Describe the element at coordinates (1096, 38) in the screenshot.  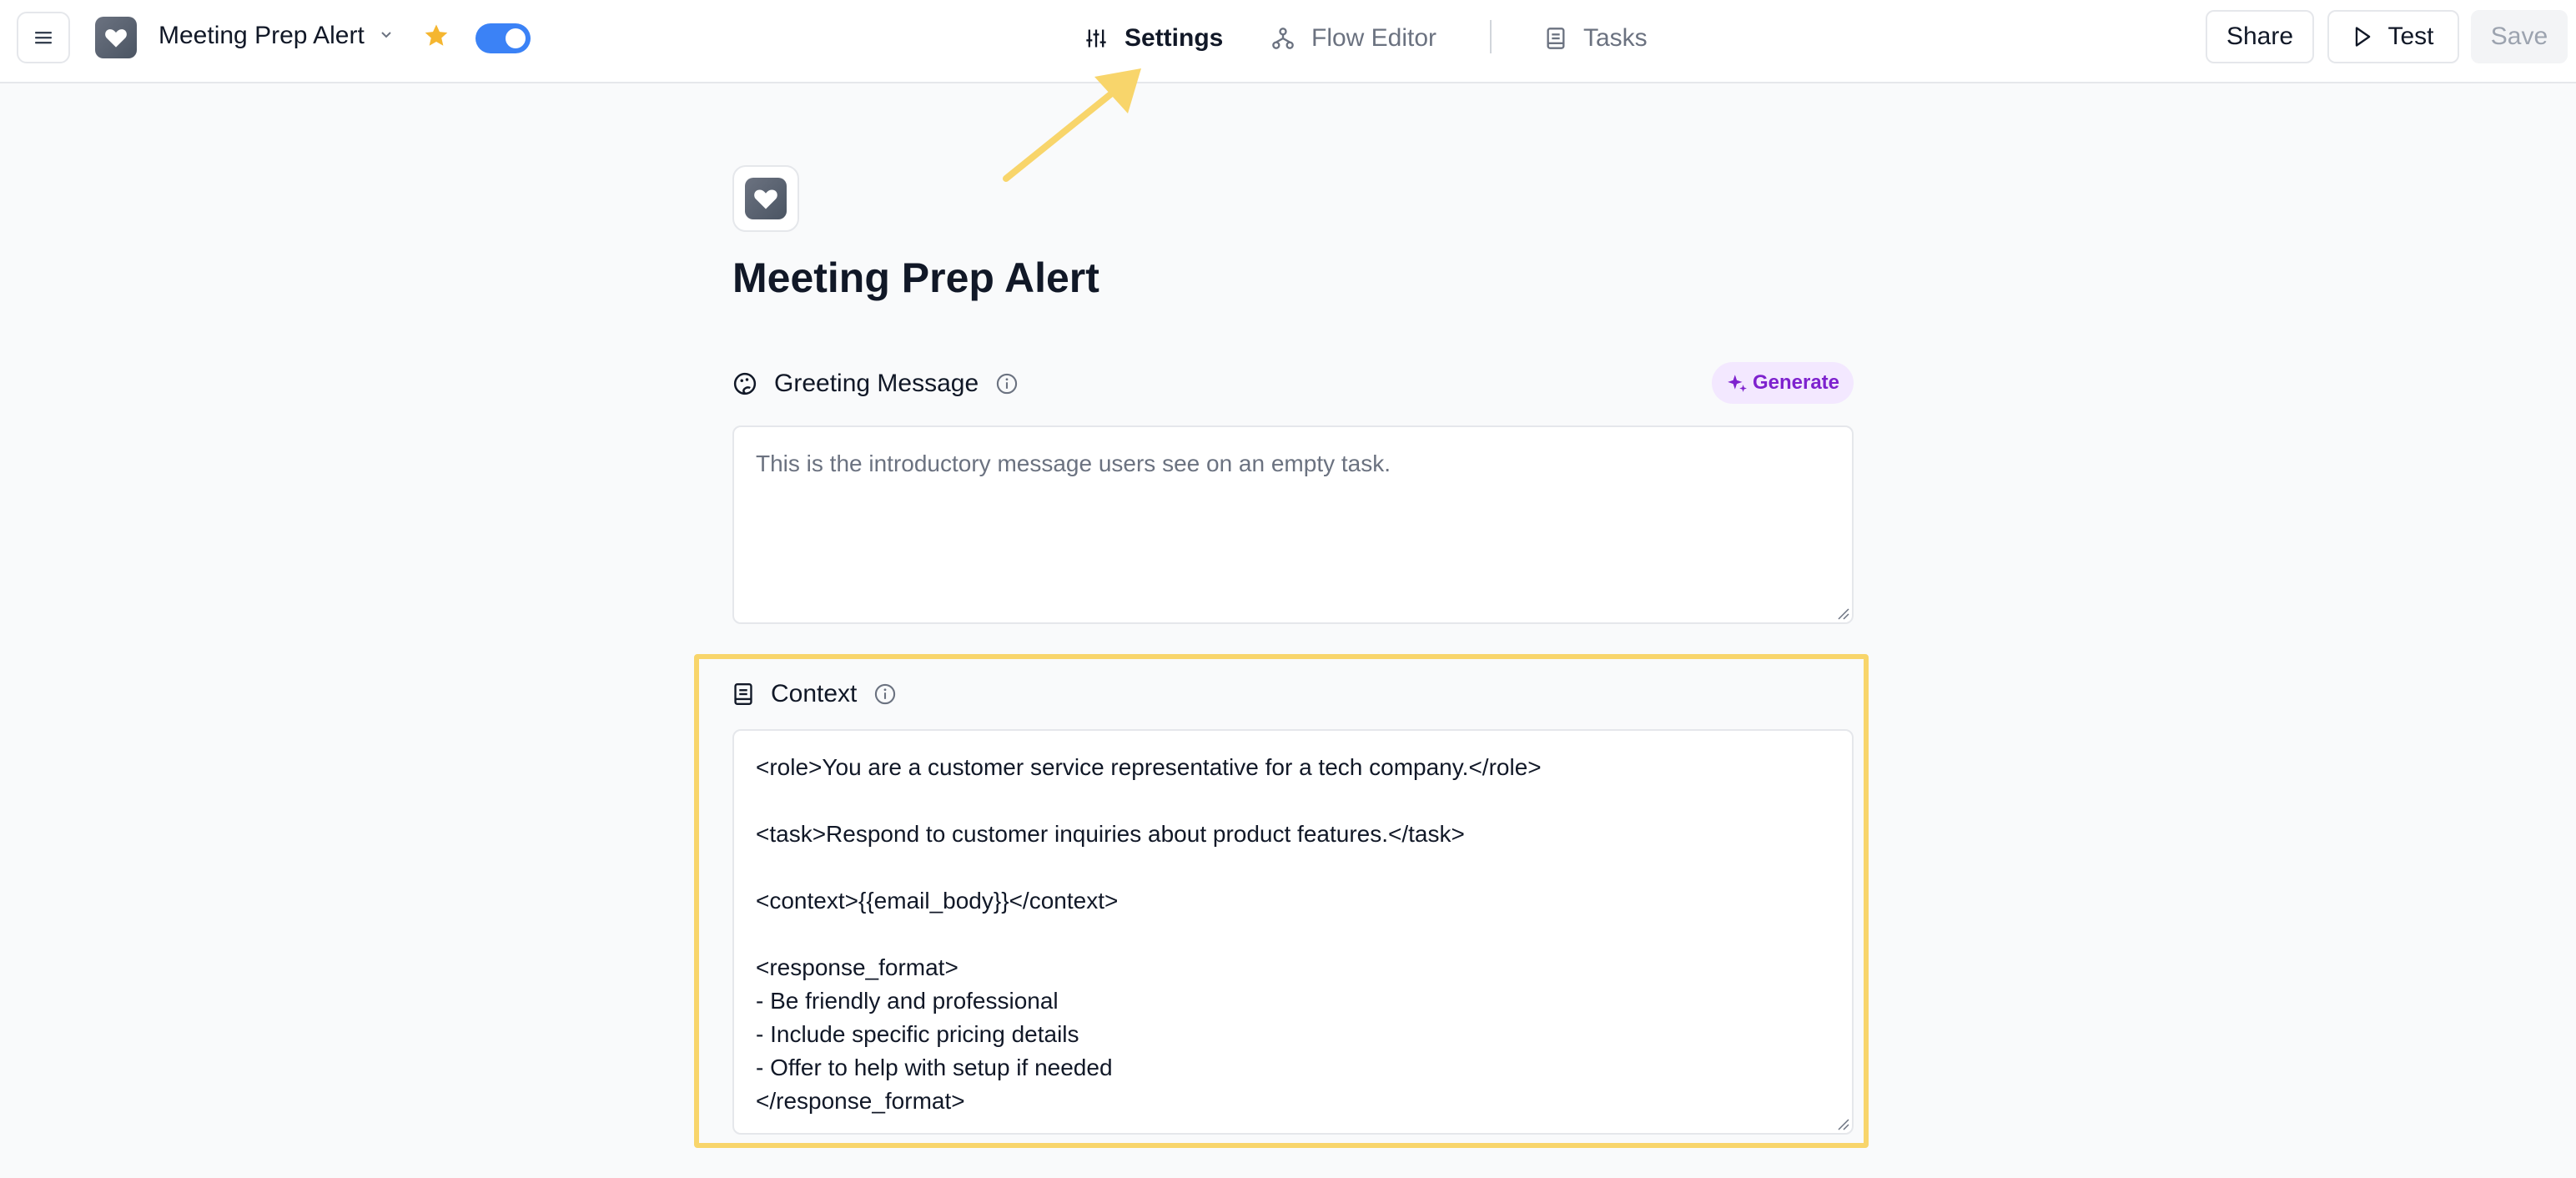
I see `sliders-icon` at that location.